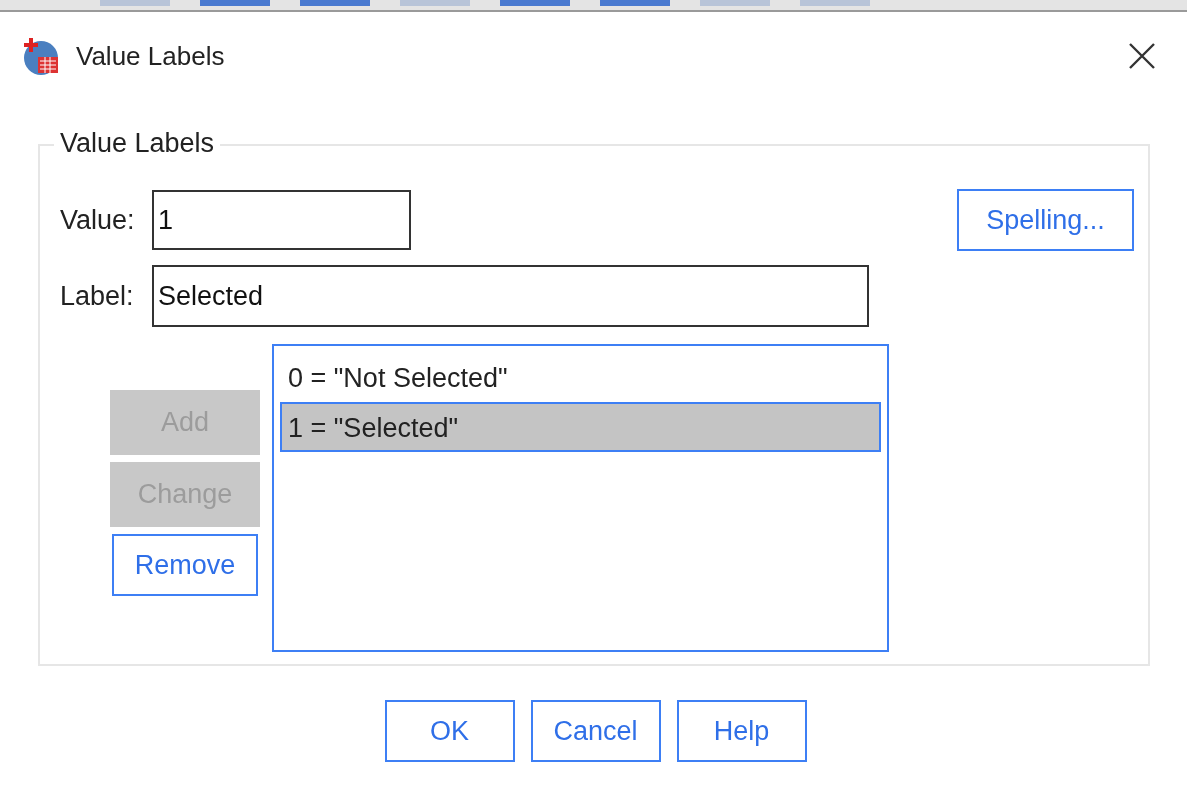  Describe the element at coordinates (510, 296) in the screenshot. I see `label-field: Selected` at that location.